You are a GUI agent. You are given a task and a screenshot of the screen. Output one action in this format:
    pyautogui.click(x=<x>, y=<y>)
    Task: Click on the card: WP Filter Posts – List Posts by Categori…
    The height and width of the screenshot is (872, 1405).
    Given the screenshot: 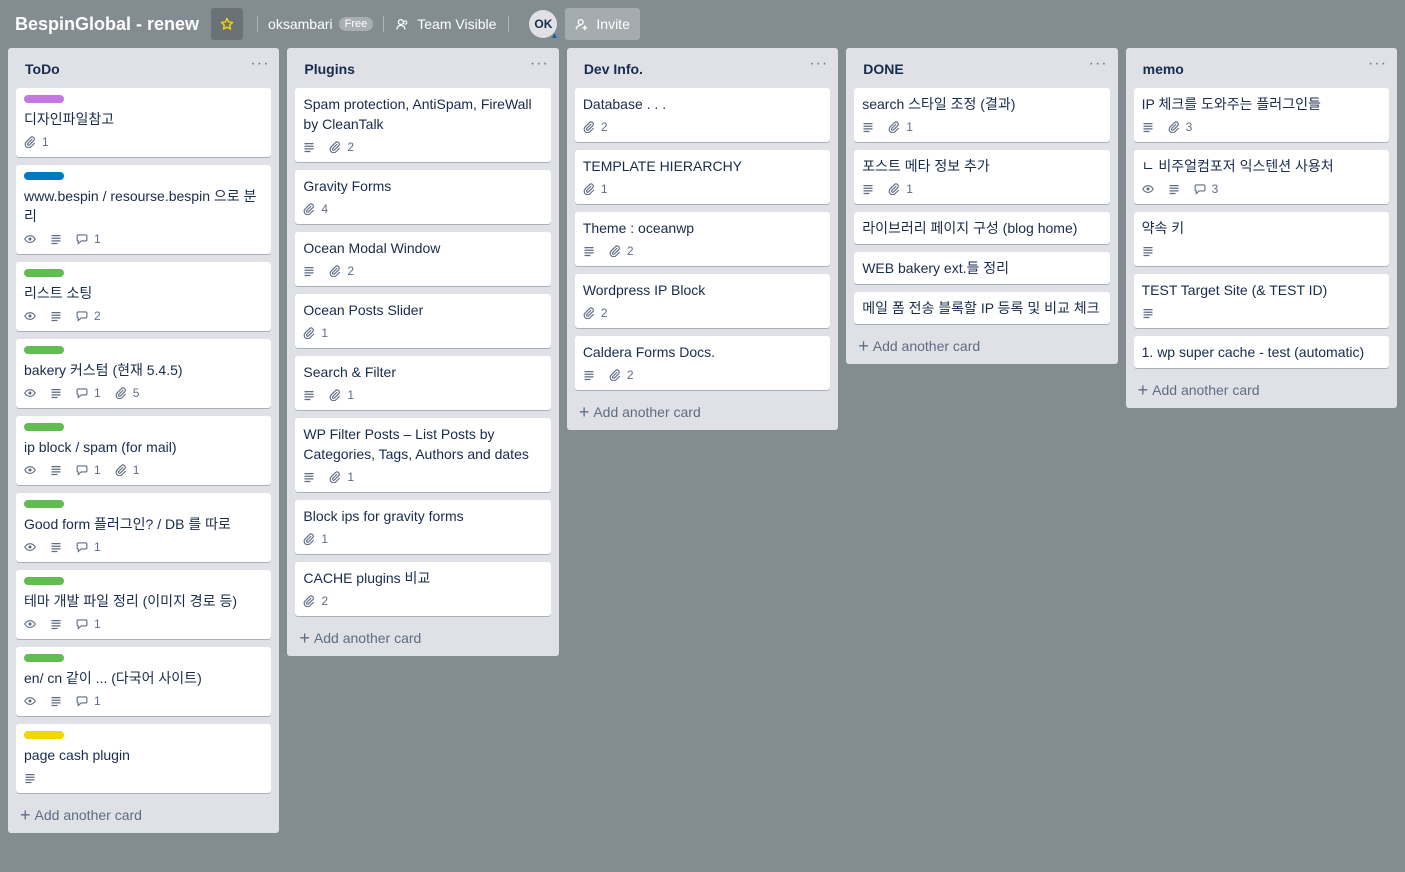 What is the action you would take?
    pyautogui.click(x=423, y=455)
    